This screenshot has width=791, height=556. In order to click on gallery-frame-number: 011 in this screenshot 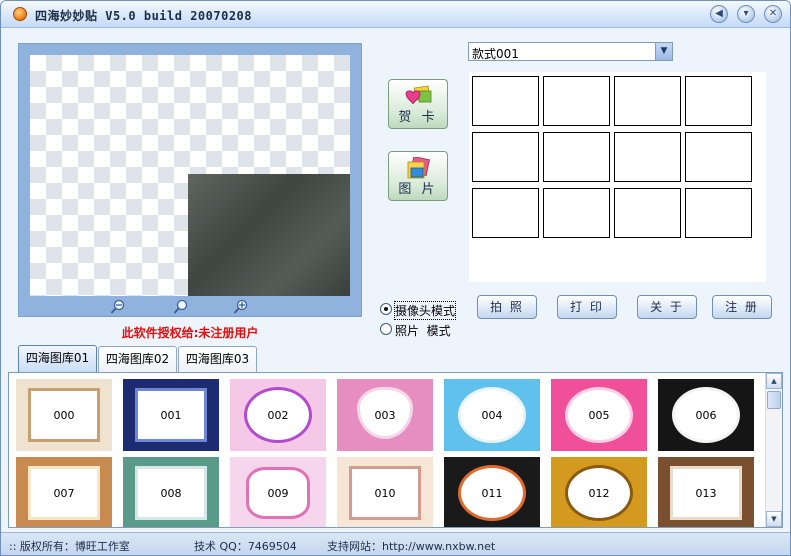, I will do `click(492, 493)`.